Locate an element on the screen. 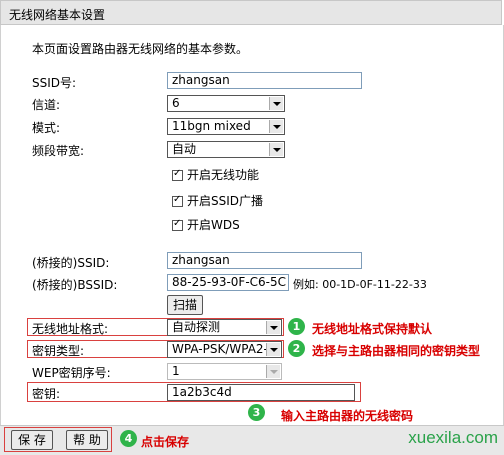  annotation-1: 无线地址格式保持默认 is located at coordinates (372, 329).